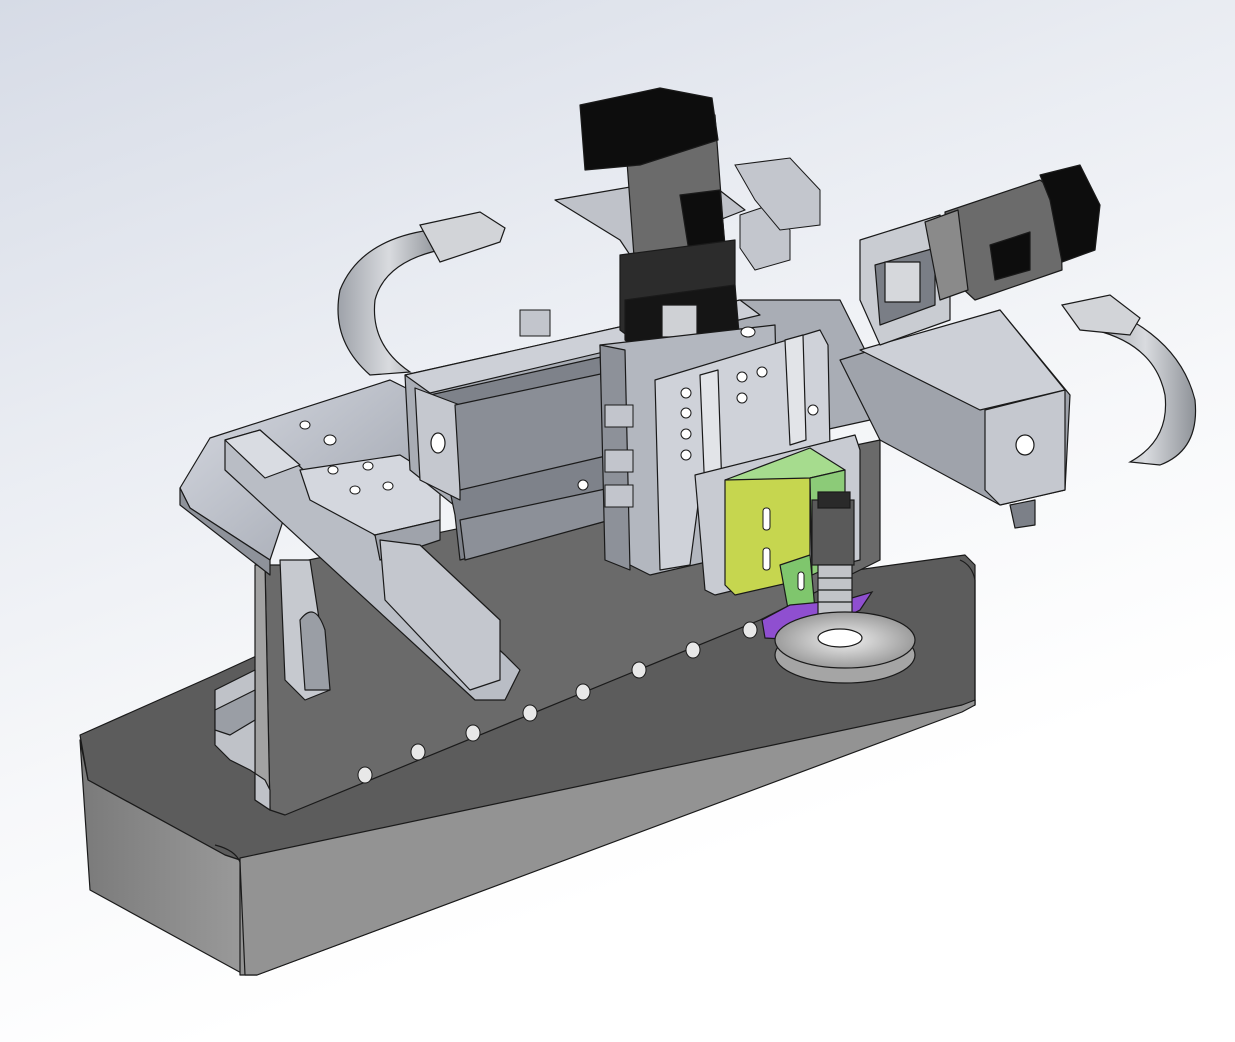 The image size is (1235, 1042). I want to click on camera-body, so click(833, 532).